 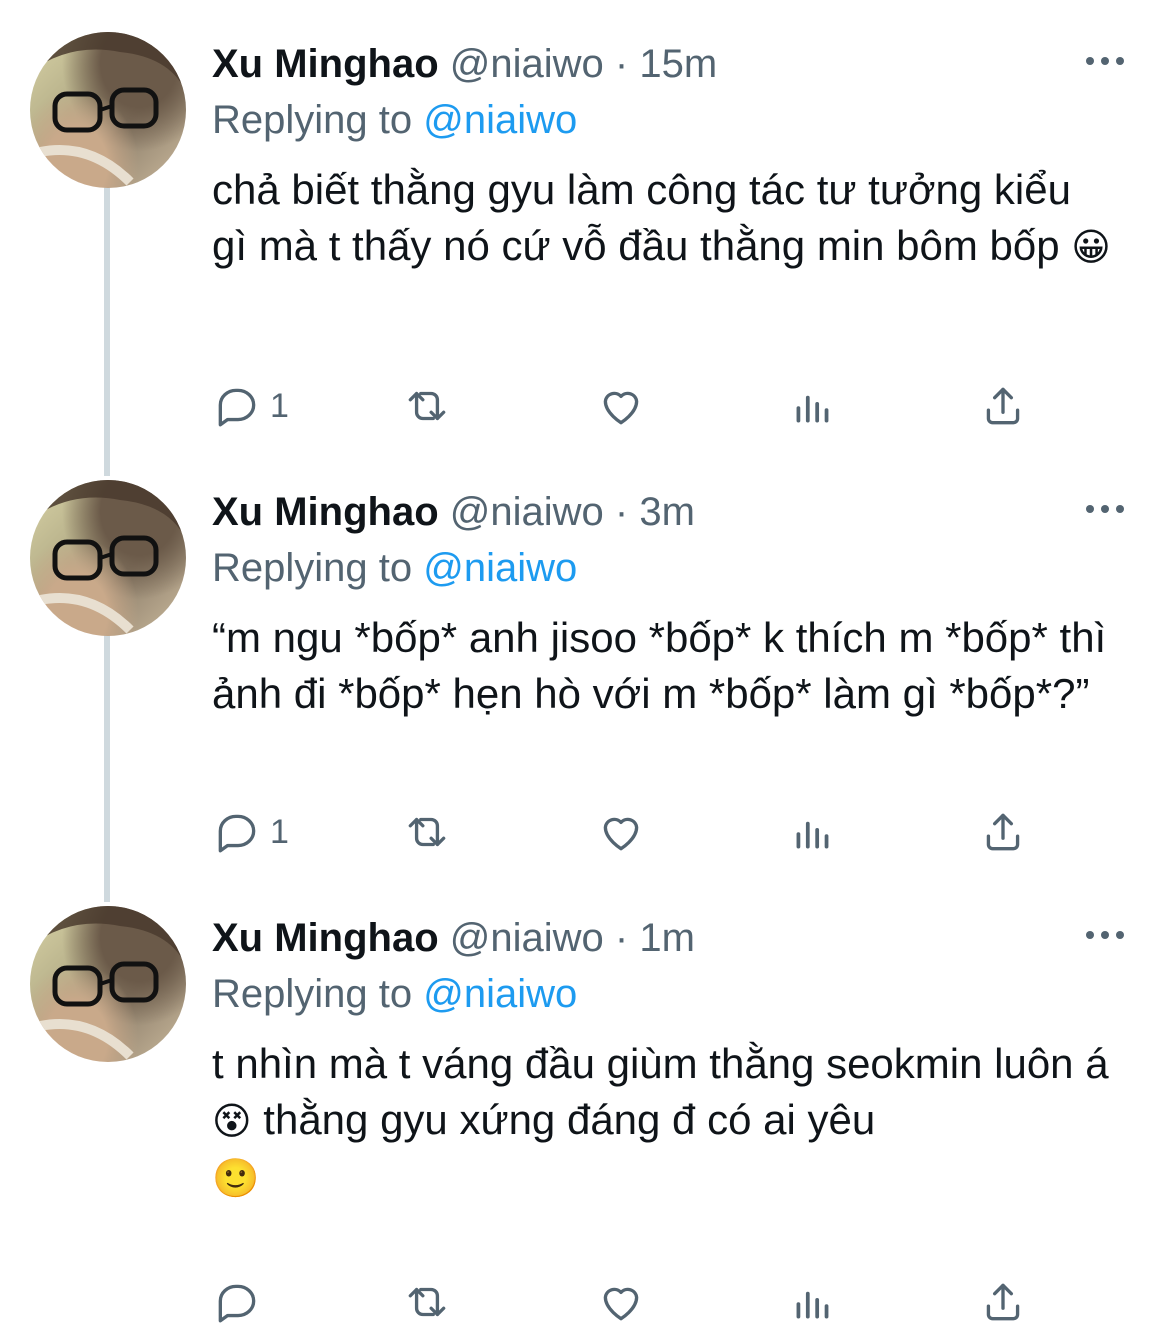 I want to click on tweet-actions, so click(x=637, y=1302).